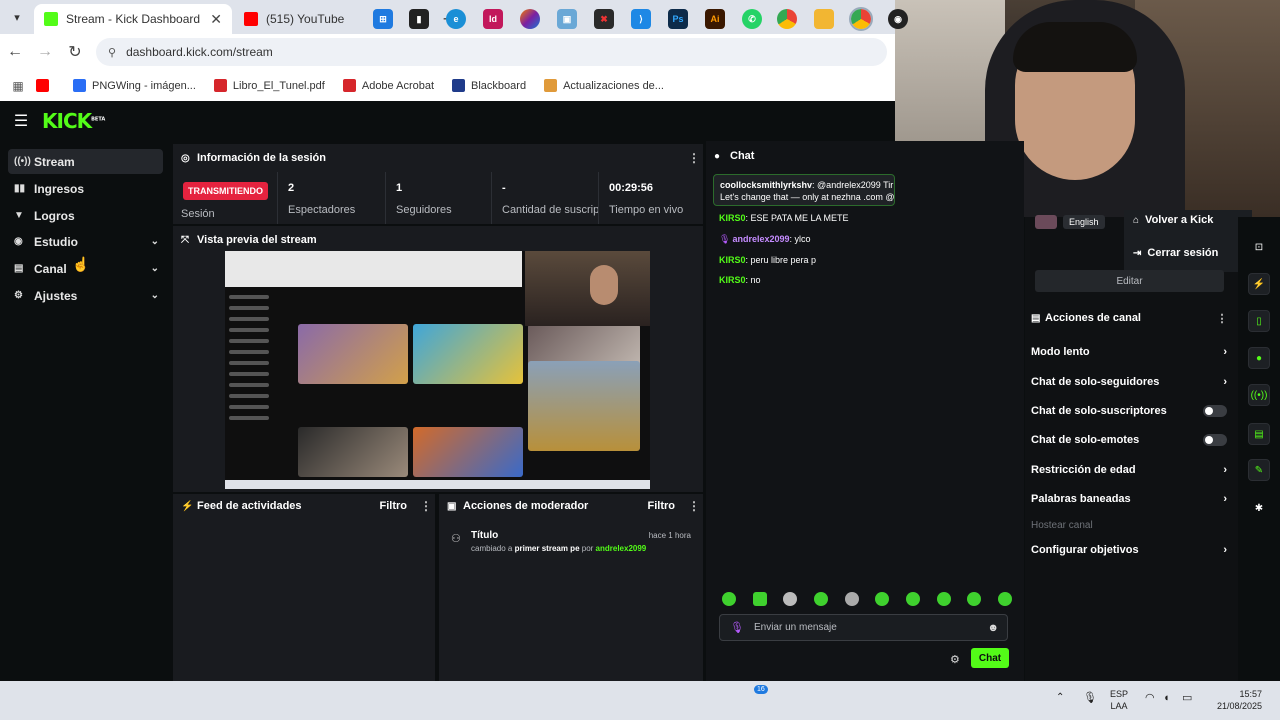  I want to click on keyboard-language: ESP LAA, so click(1119, 700).